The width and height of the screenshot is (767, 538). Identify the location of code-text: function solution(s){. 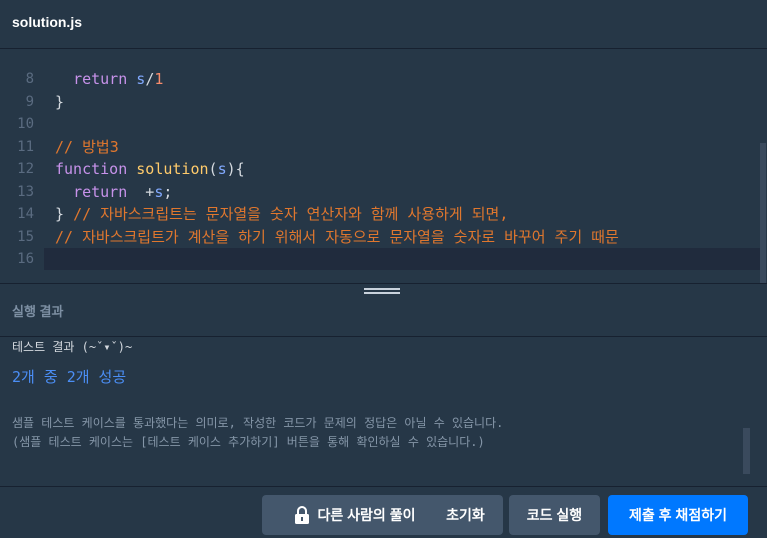
(150, 169).